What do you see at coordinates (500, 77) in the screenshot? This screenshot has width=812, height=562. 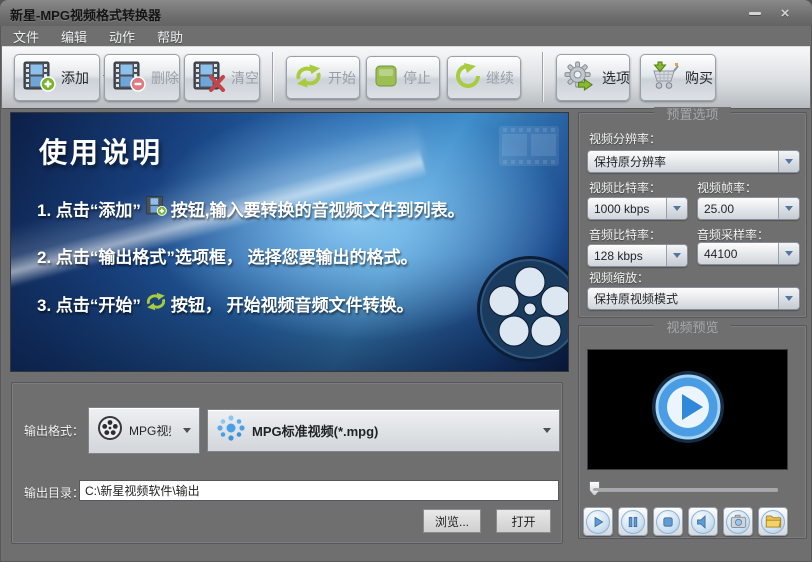 I see `resume-button-label: 继续` at bounding box center [500, 77].